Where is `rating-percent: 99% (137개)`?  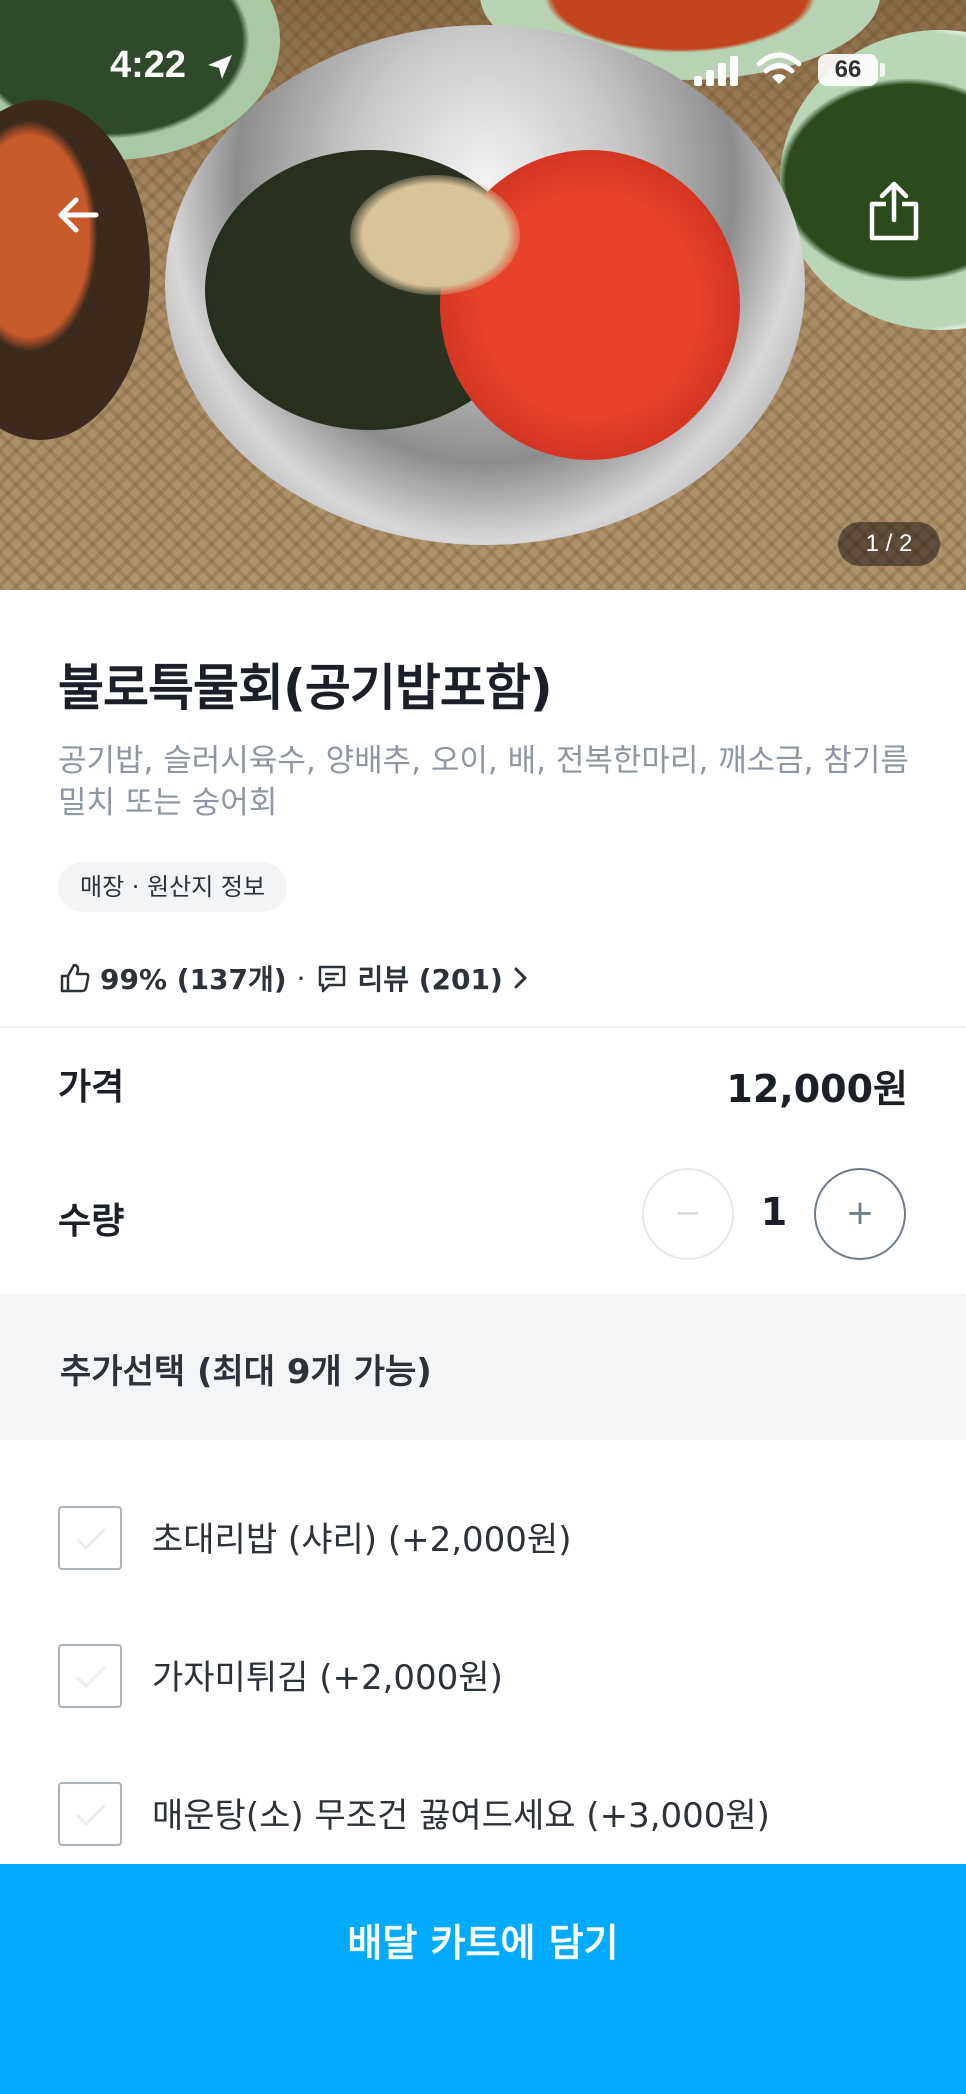 rating-percent: 99% (137개) is located at coordinates (193, 979).